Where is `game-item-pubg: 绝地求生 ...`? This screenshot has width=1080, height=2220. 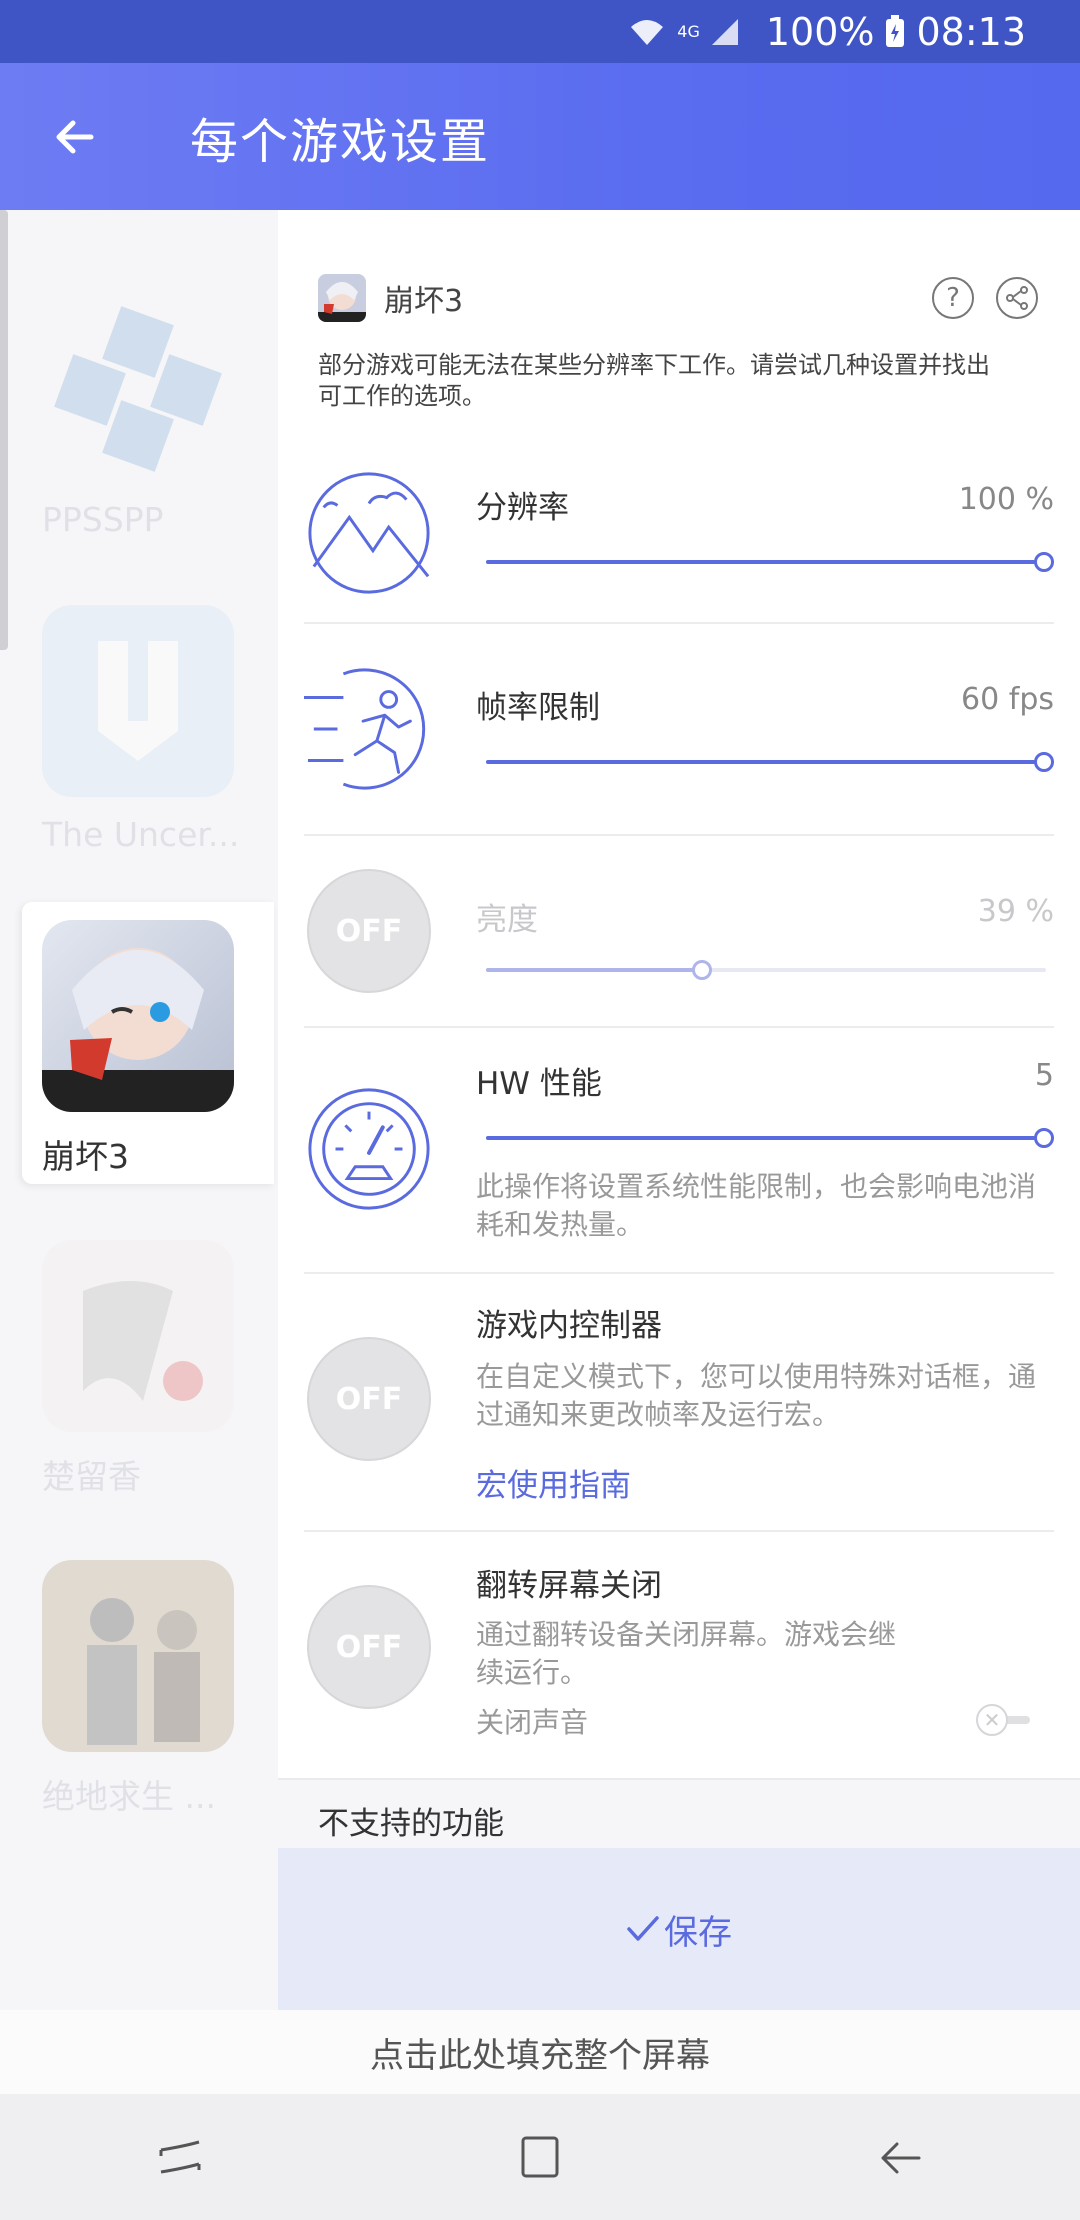
game-item-pubg: 绝地求生 ... is located at coordinates (148, 1689).